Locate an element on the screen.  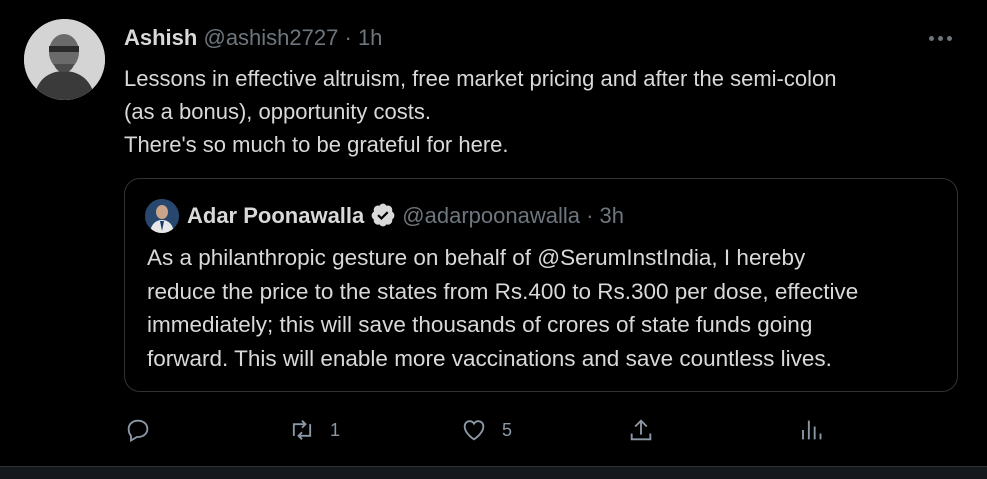
analytics-icon is located at coordinates (812, 430).